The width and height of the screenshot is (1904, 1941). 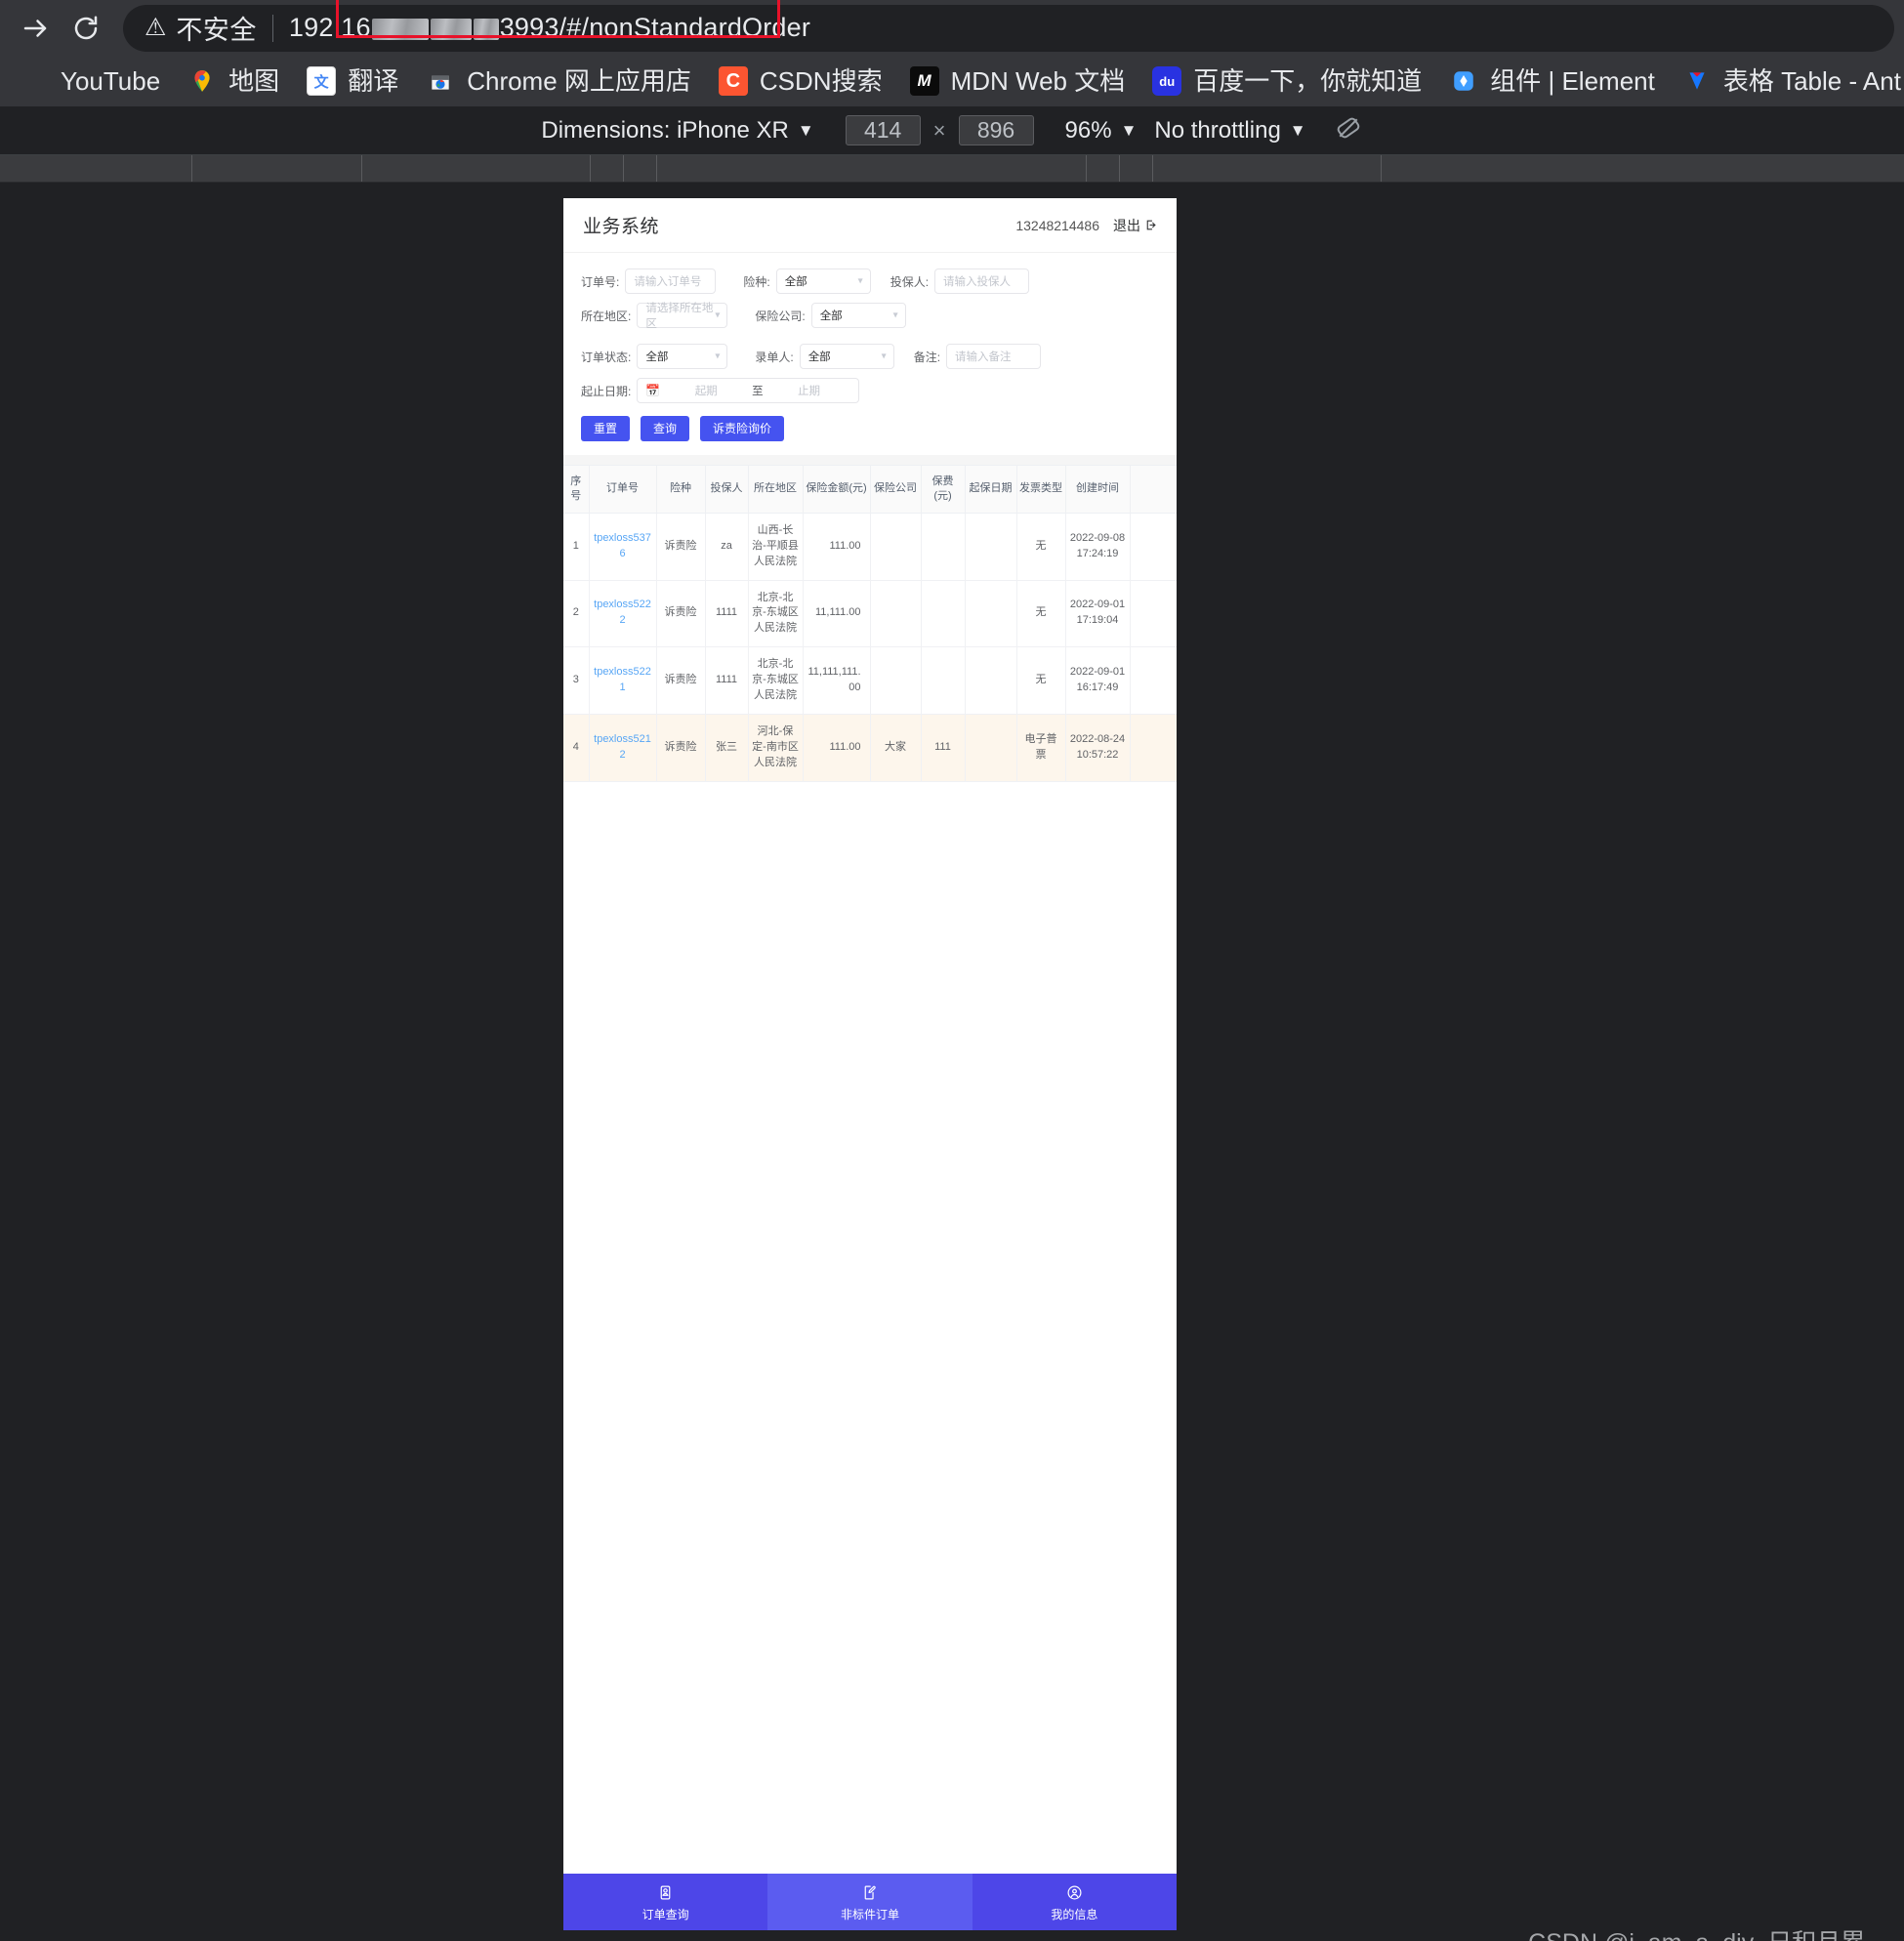 I want to click on tab-nonstandard-order: 非标件订单, so click(x=870, y=1902).